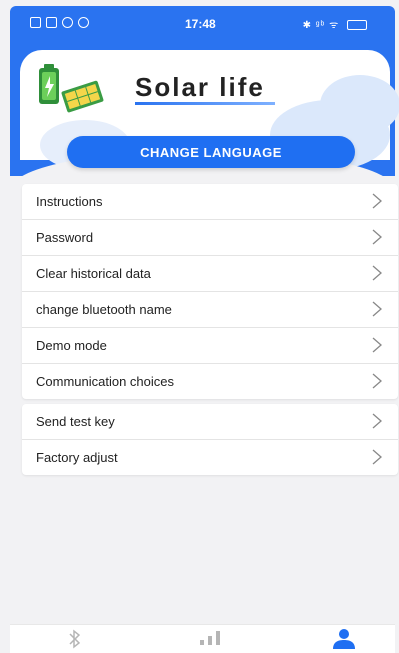 The image size is (399, 653). Describe the element at coordinates (210, 346) in the screenshot. I see `menu-item-demo-mode: Demo mode` at that location.